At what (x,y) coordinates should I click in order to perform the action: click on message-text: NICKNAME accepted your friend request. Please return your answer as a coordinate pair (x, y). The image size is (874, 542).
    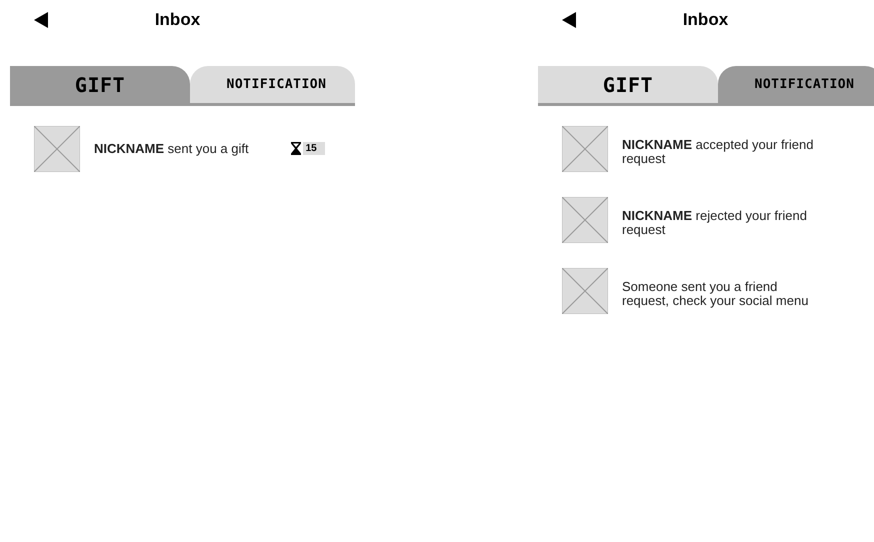
    Looking at the image, I should click on (718, 152).